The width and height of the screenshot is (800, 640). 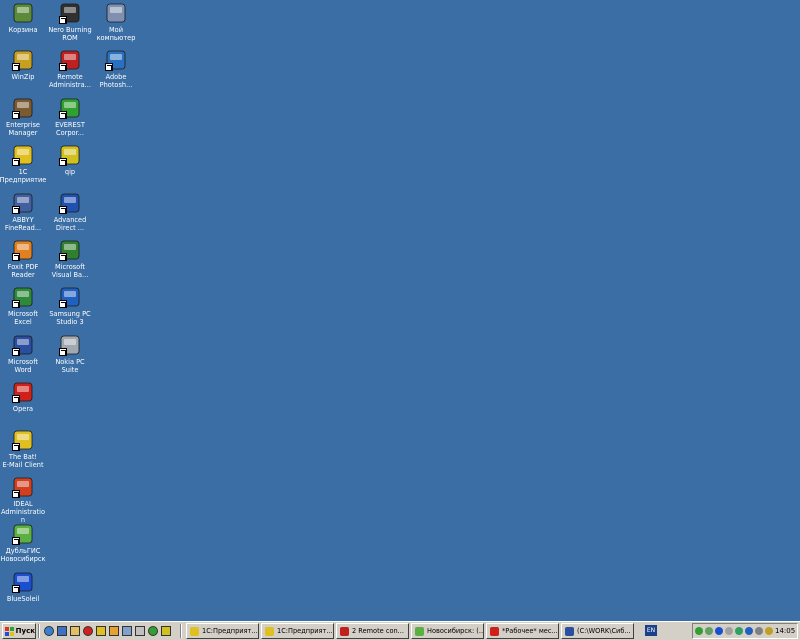 I want to click on visual-basic-icon, so click(x=70, y=250).